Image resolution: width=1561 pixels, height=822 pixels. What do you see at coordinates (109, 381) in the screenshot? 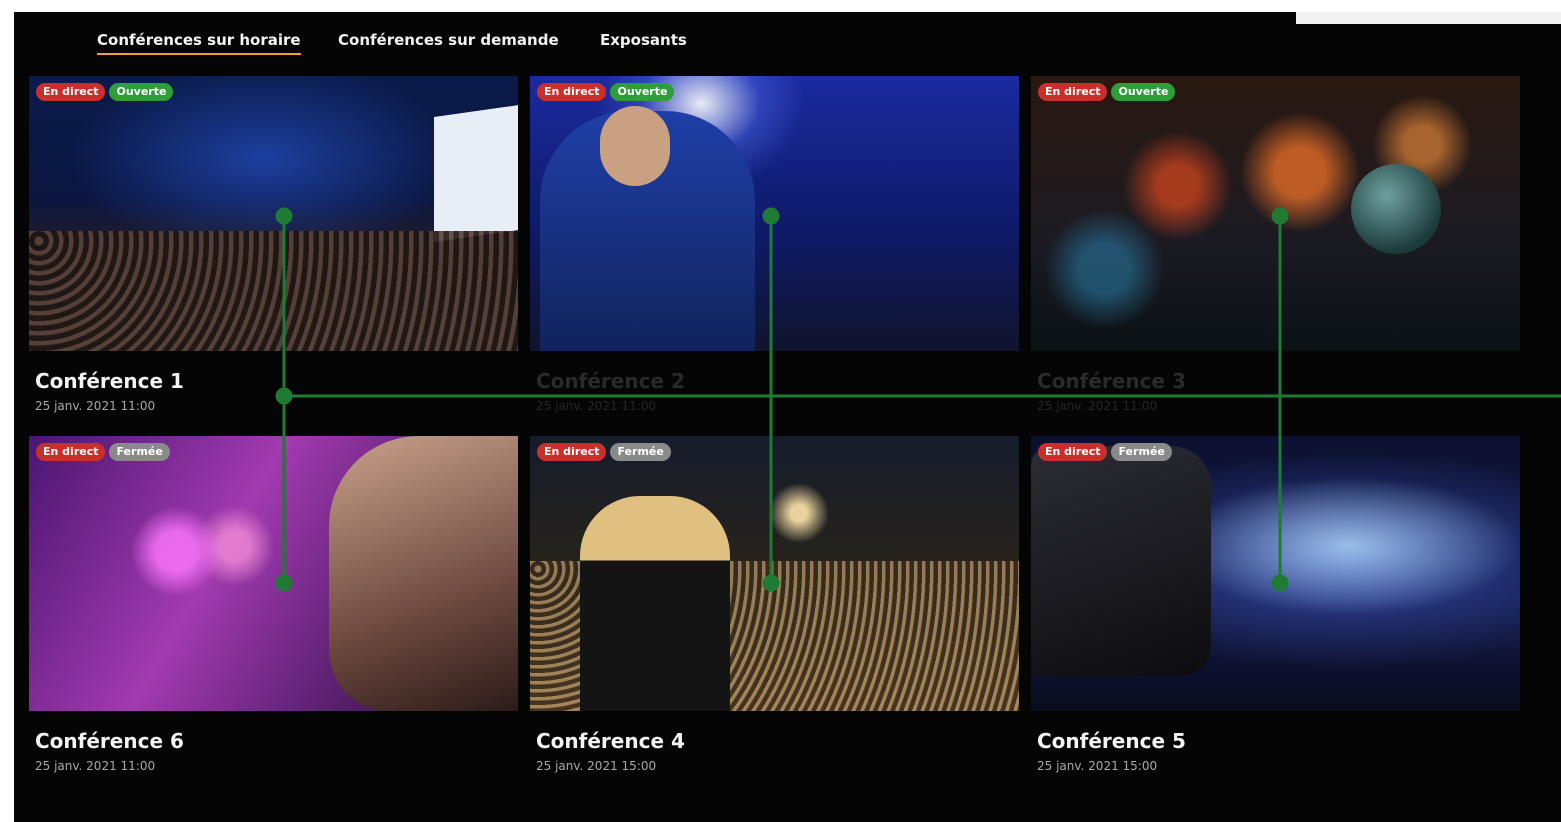
I see `conference-title: Conférence 1` at bounding box center [109, 381].